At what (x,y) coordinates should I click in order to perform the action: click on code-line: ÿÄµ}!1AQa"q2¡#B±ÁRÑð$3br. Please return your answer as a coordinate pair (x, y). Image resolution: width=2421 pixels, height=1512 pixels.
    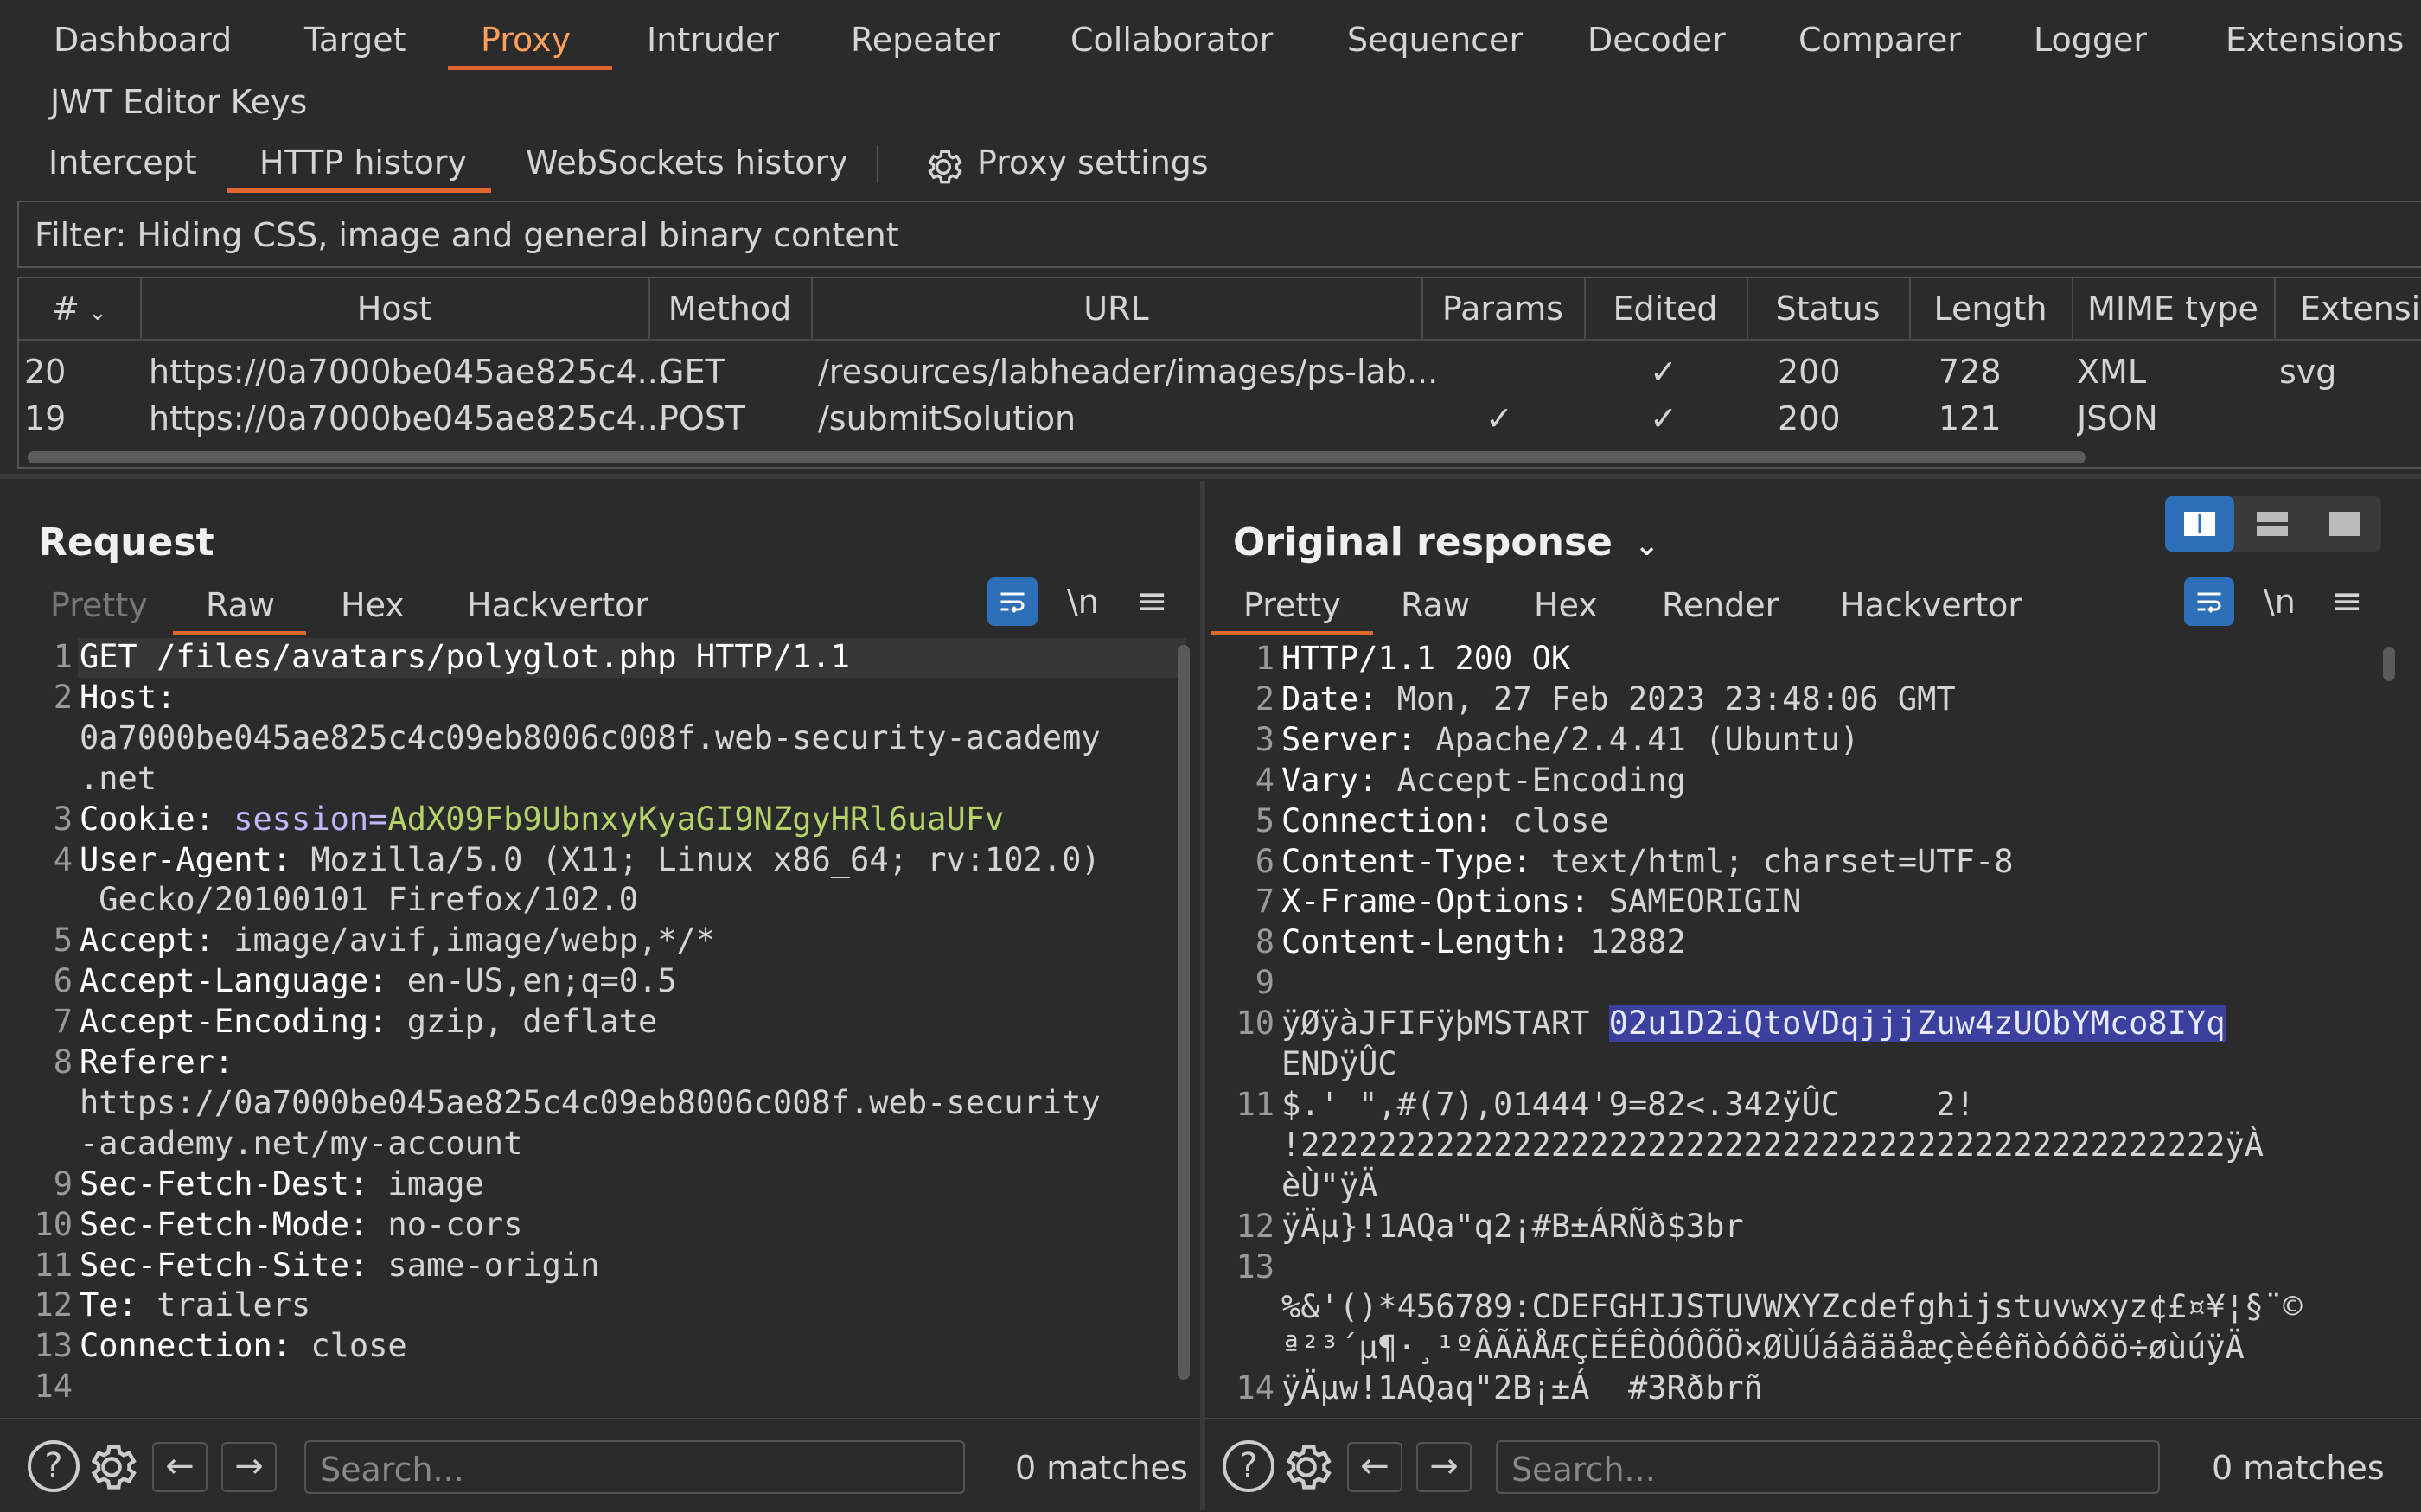
    Looking at the image, I should click on (1512, 1227).